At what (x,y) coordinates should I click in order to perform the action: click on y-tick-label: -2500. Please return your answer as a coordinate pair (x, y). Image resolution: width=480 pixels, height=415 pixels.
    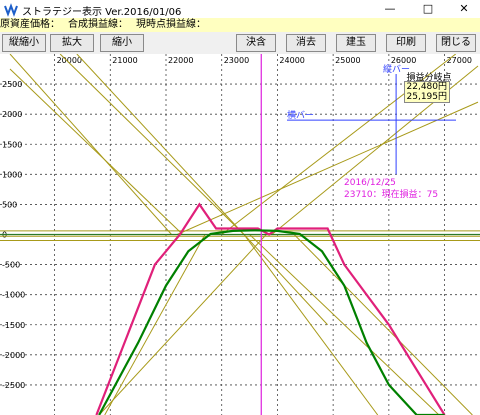
    Looking at the image, I should click on (13, 385).